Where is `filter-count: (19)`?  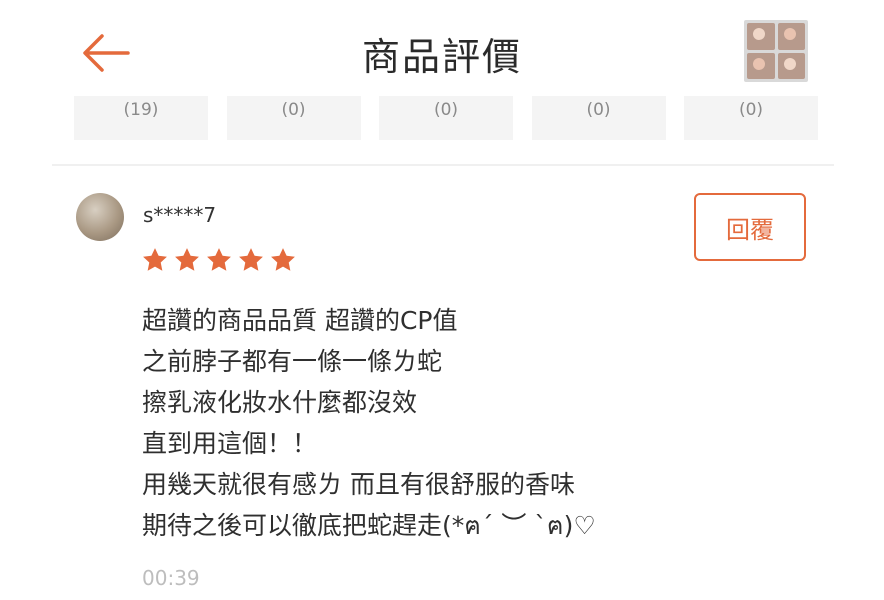
filter-count: (19) is located at coordinates (141, 110).